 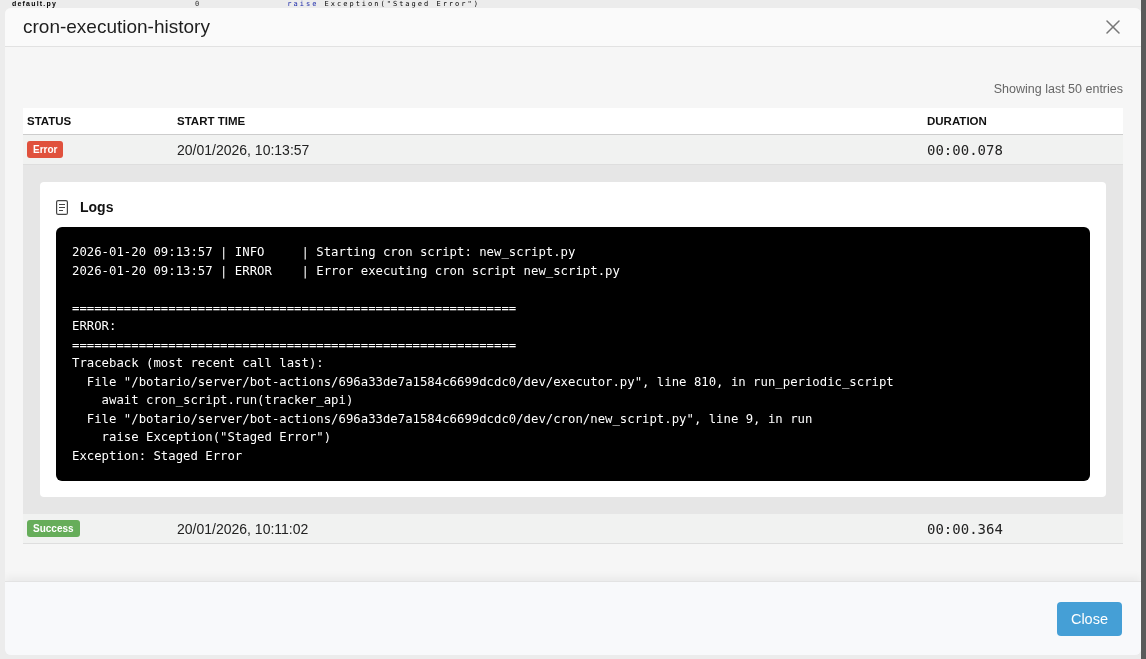 I want to click on document-icon, so click(x=62, y=207).